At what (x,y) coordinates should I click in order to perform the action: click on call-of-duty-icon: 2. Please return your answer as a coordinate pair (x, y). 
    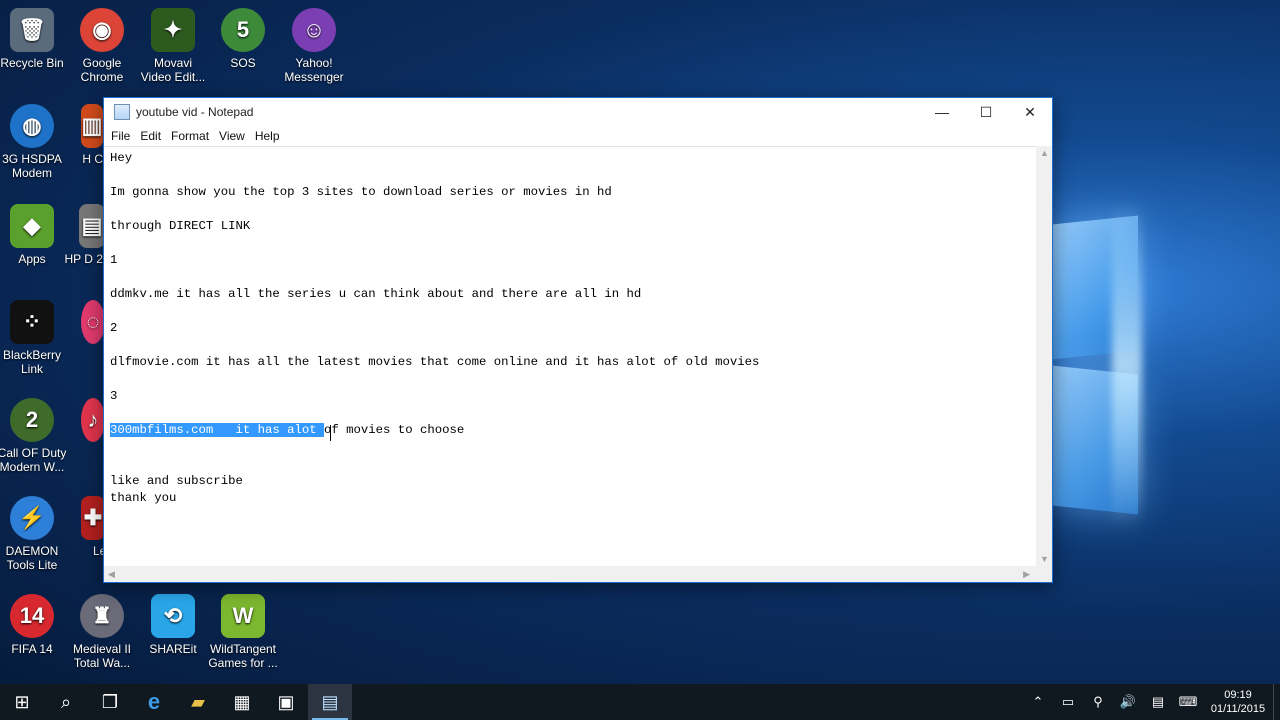
    Looking at the image, I should click on (32, 420).